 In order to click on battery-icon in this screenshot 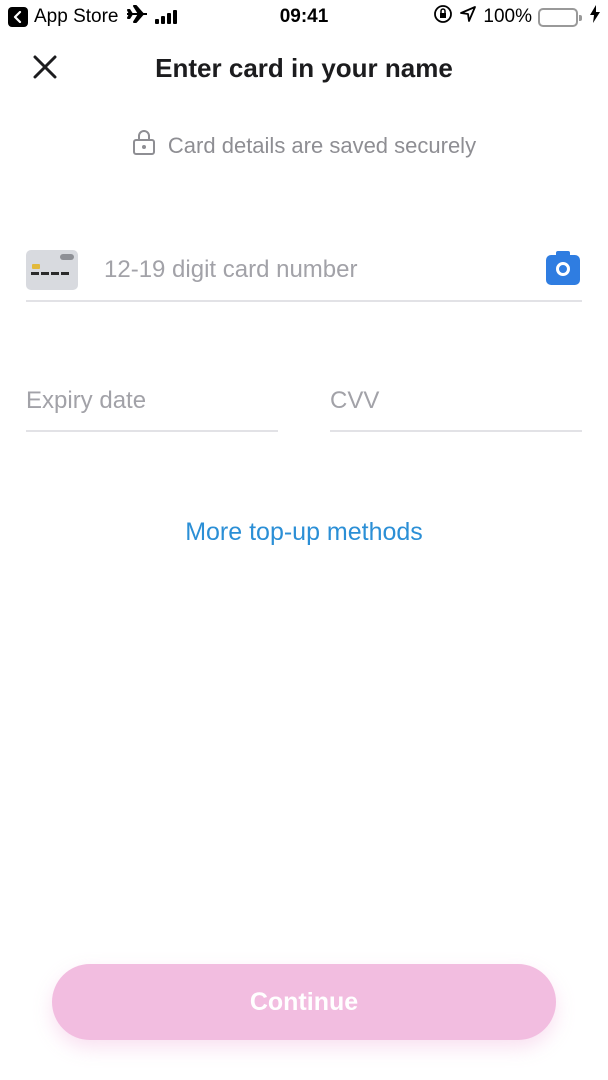, I will do `click(560, 17)`.